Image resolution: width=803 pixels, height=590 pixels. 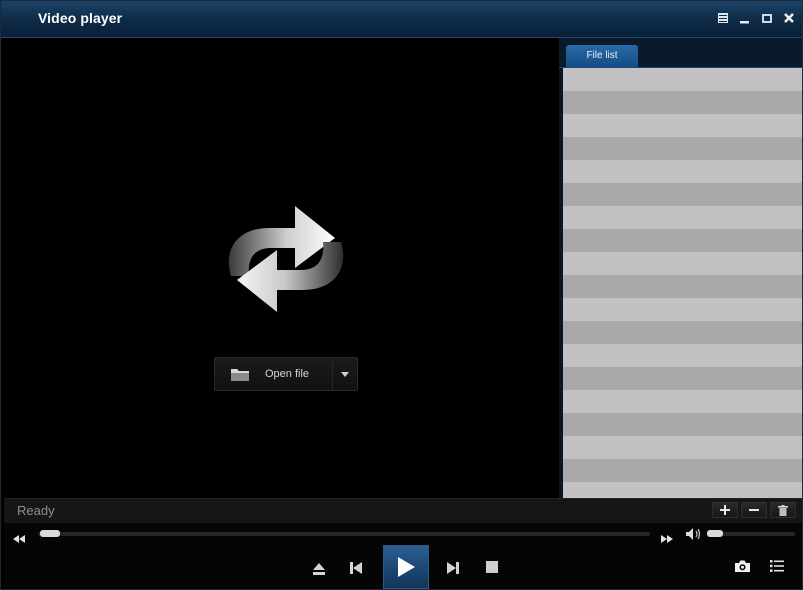 I want to click on window-title: Video player, so click(x=80, y=18).